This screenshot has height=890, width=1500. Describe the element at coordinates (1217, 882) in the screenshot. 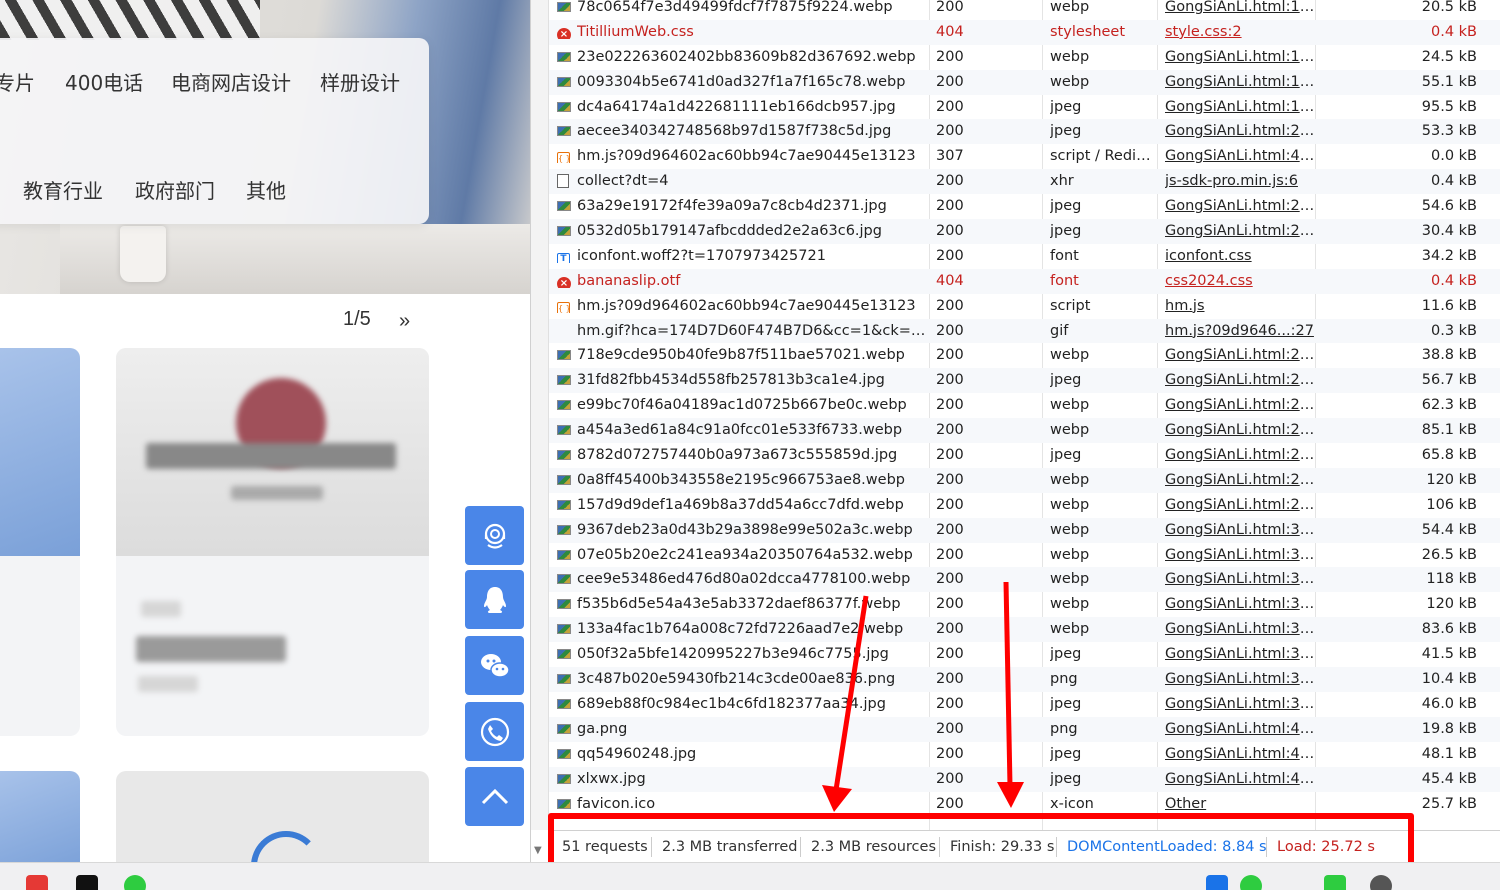

I see `taskbar-tray-icon` at that location.